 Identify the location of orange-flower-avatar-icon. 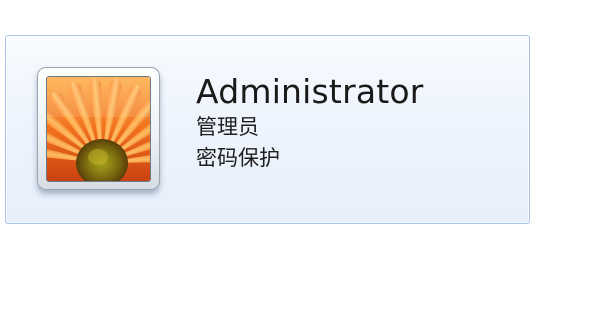
(98, 129).